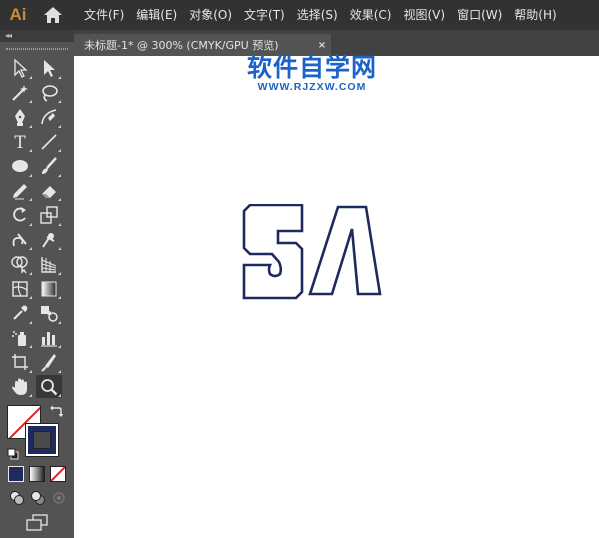 The height and width of the screenshot is (538, 599). I want to click on type-icon: T, so click(20, 141).